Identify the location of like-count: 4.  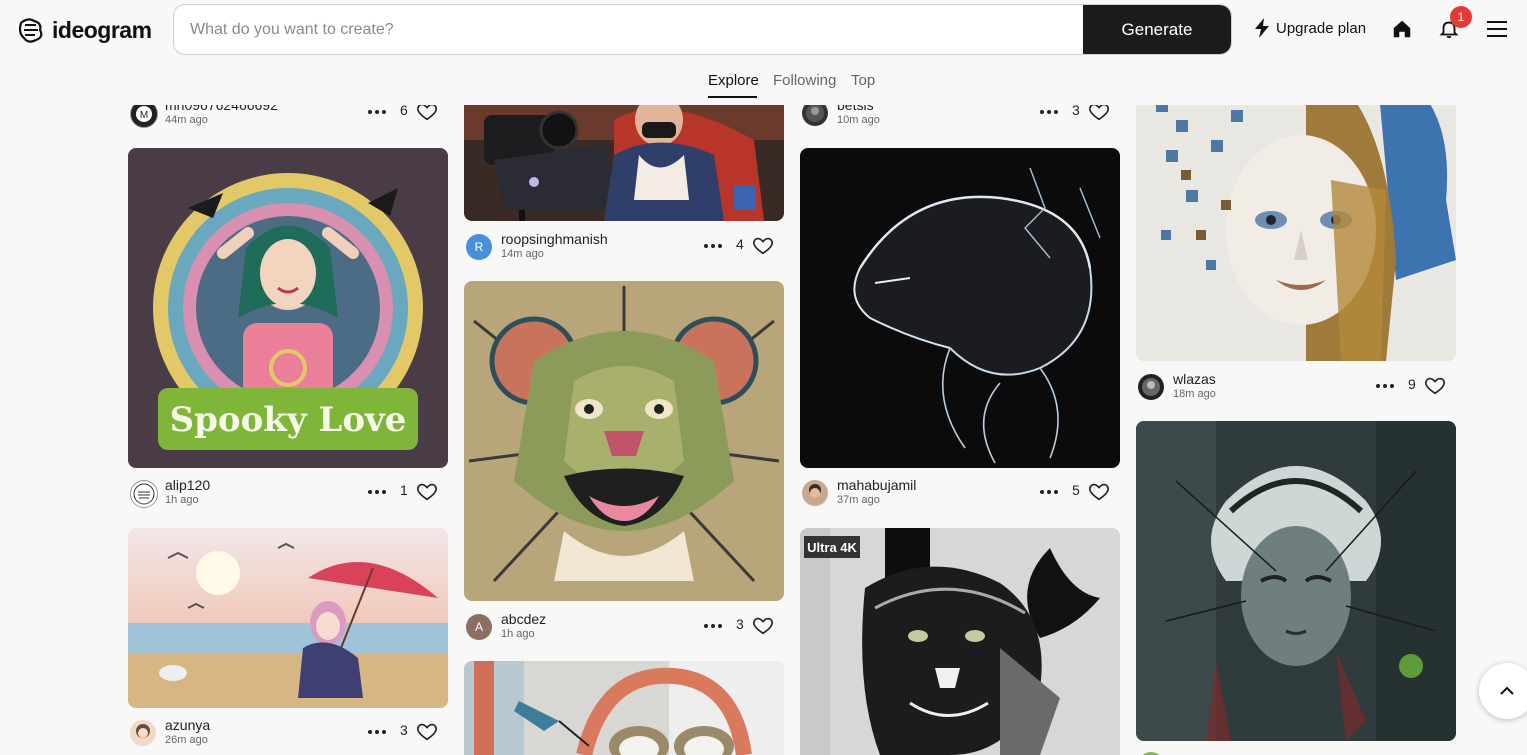
(740, 244).